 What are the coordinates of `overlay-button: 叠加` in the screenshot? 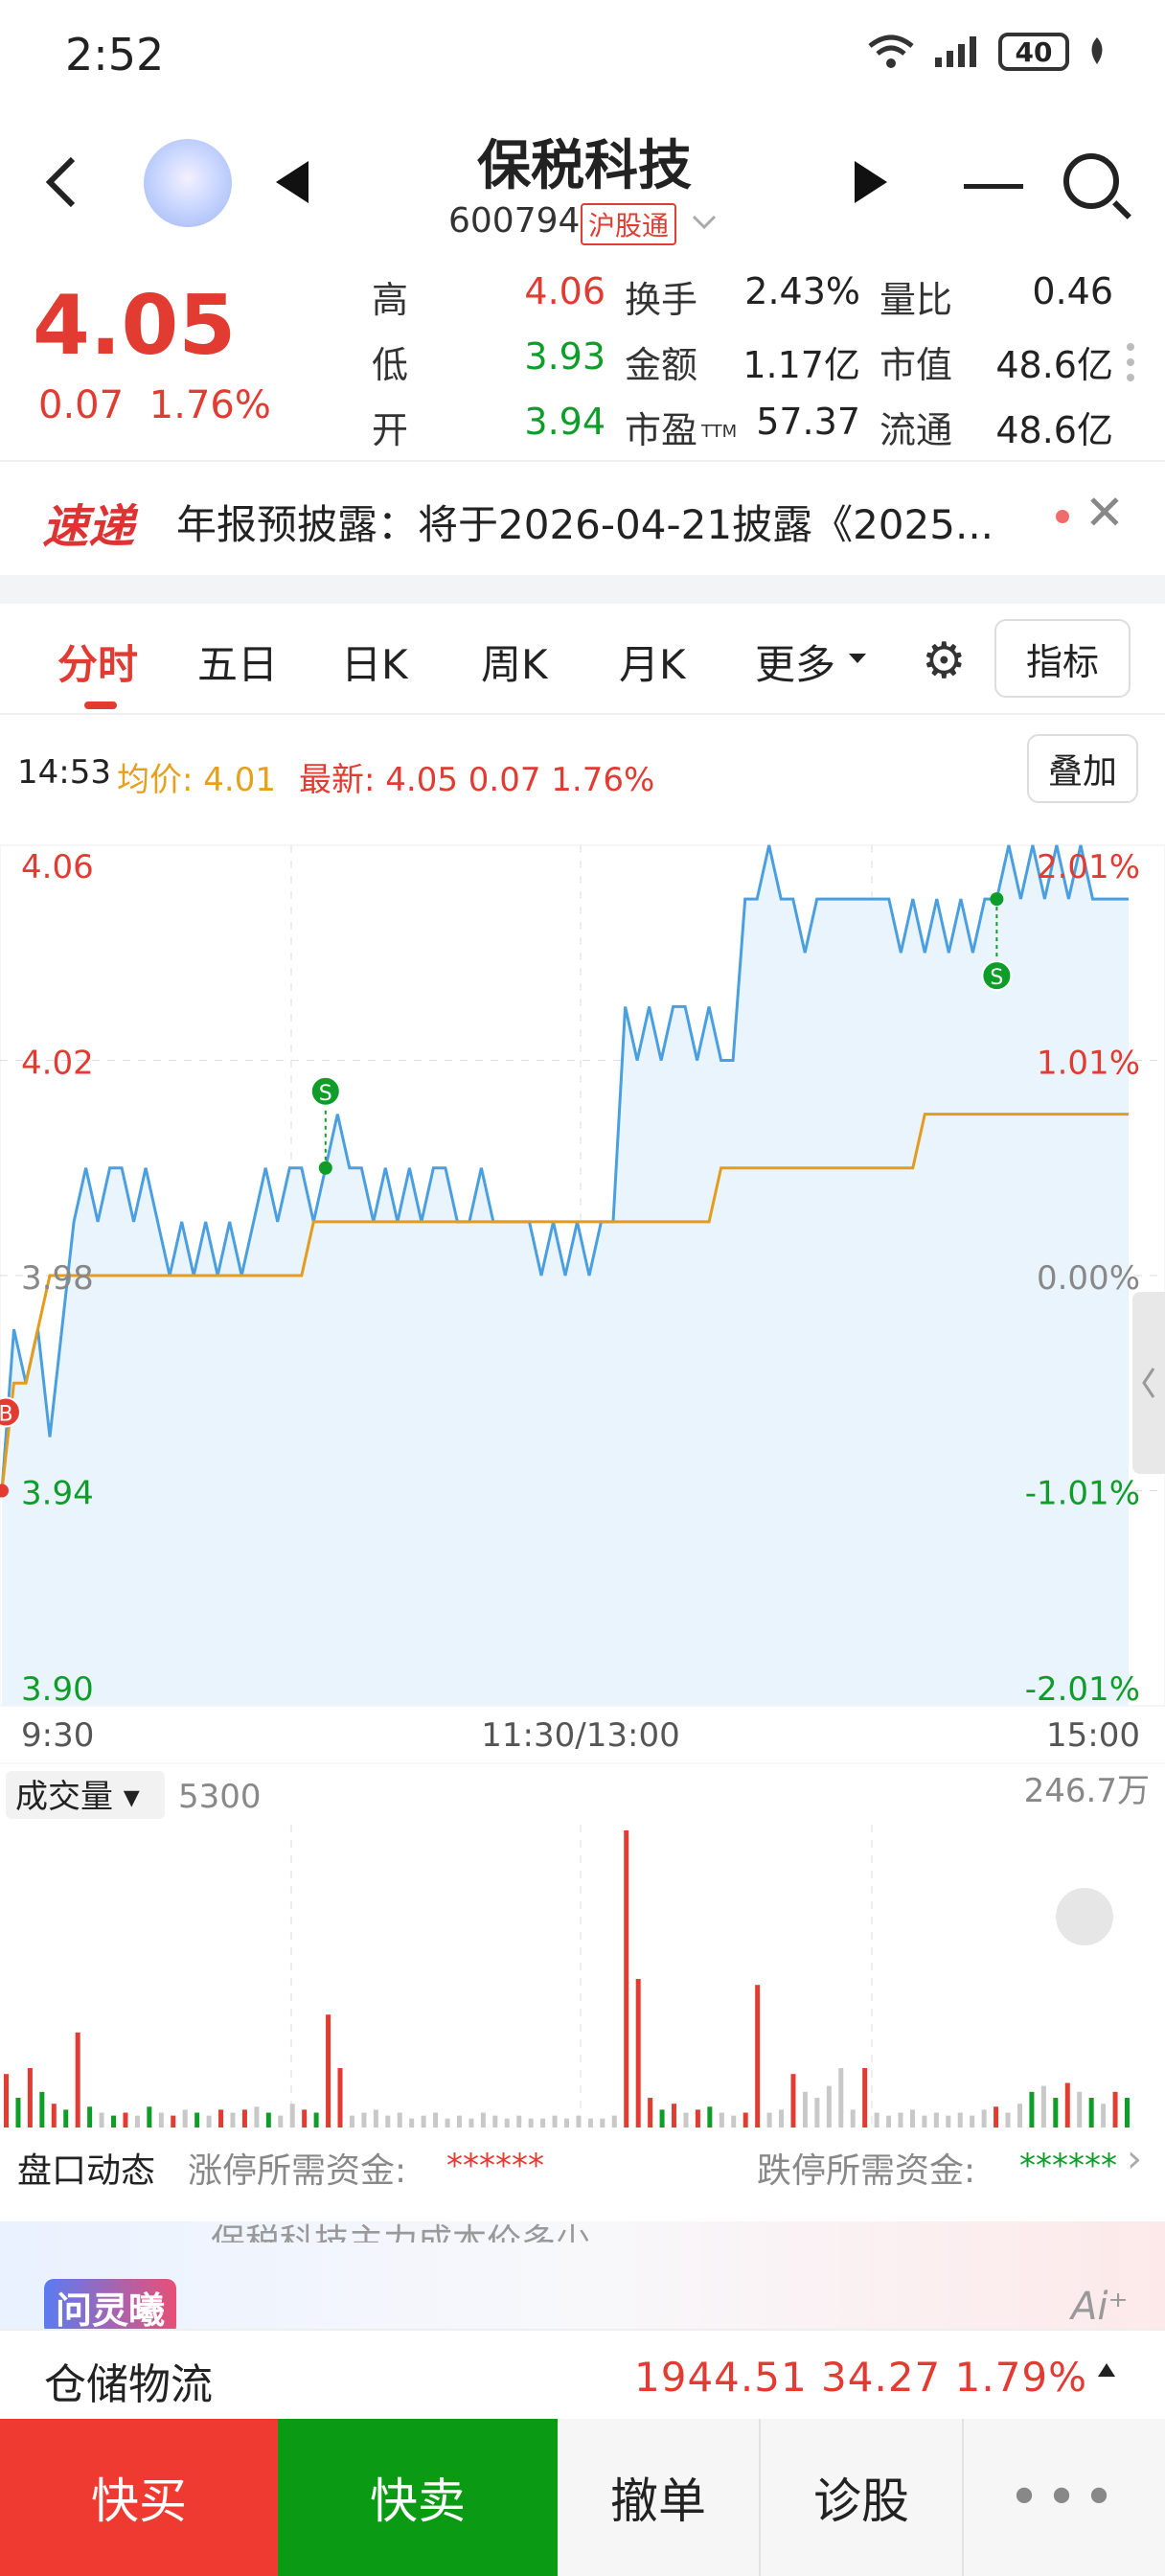 It's located at (1082, 768).